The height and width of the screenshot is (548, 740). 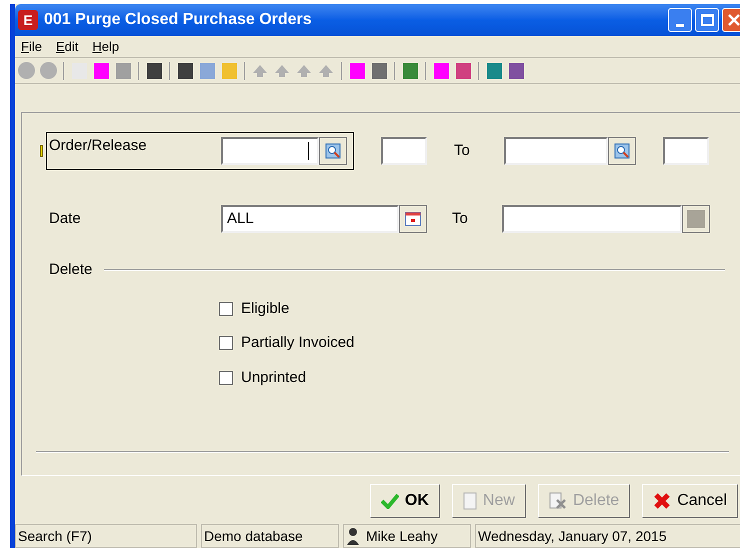 What do you see at coordinates (707, 20) in the screenshot?
I see `maximize-button` at bounding box center [707, 20].